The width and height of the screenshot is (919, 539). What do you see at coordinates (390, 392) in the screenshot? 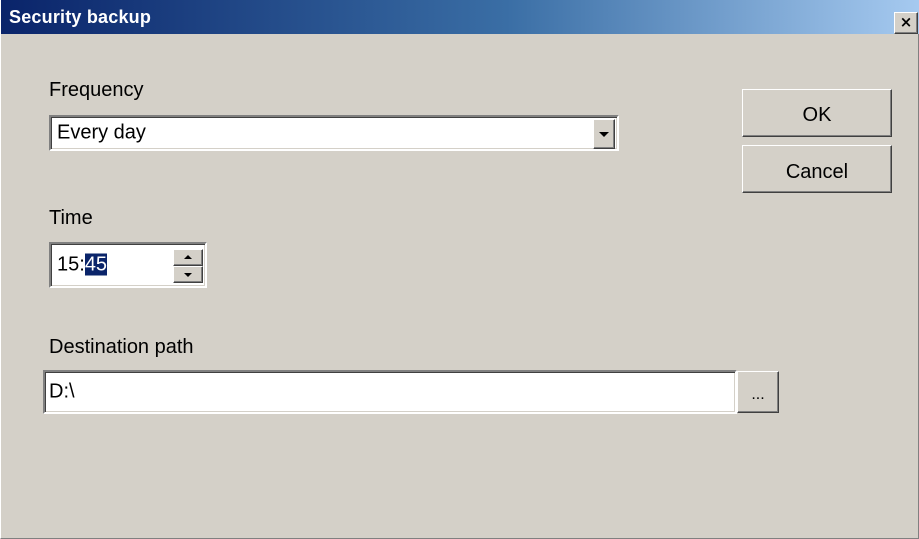
I see `destination-path-input: D:\` at bounding box center [390, 392].